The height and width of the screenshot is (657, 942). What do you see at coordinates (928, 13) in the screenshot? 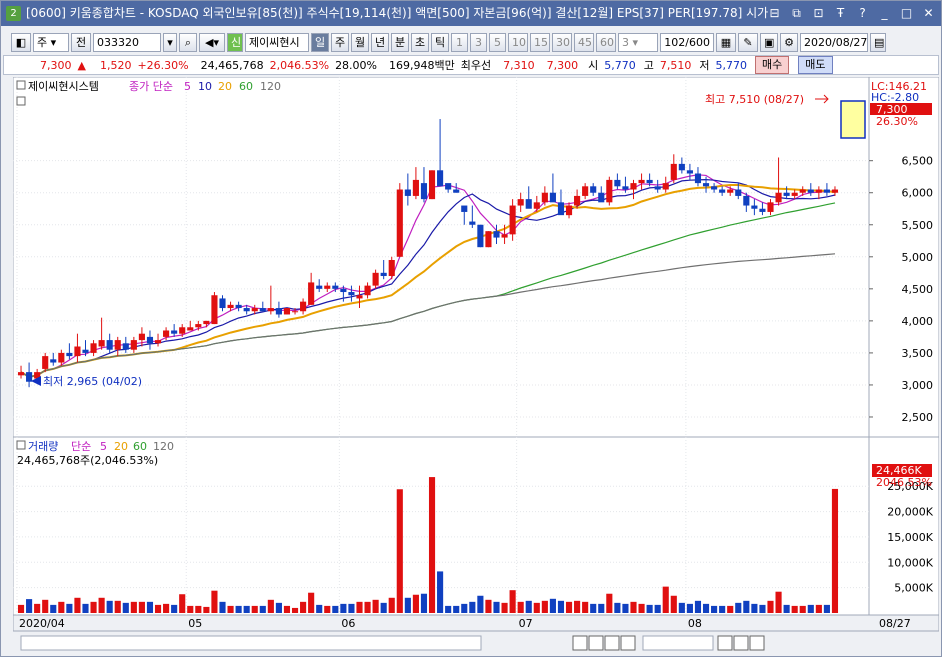
I see `close-button: ✕` at bounding box center [928, 13].